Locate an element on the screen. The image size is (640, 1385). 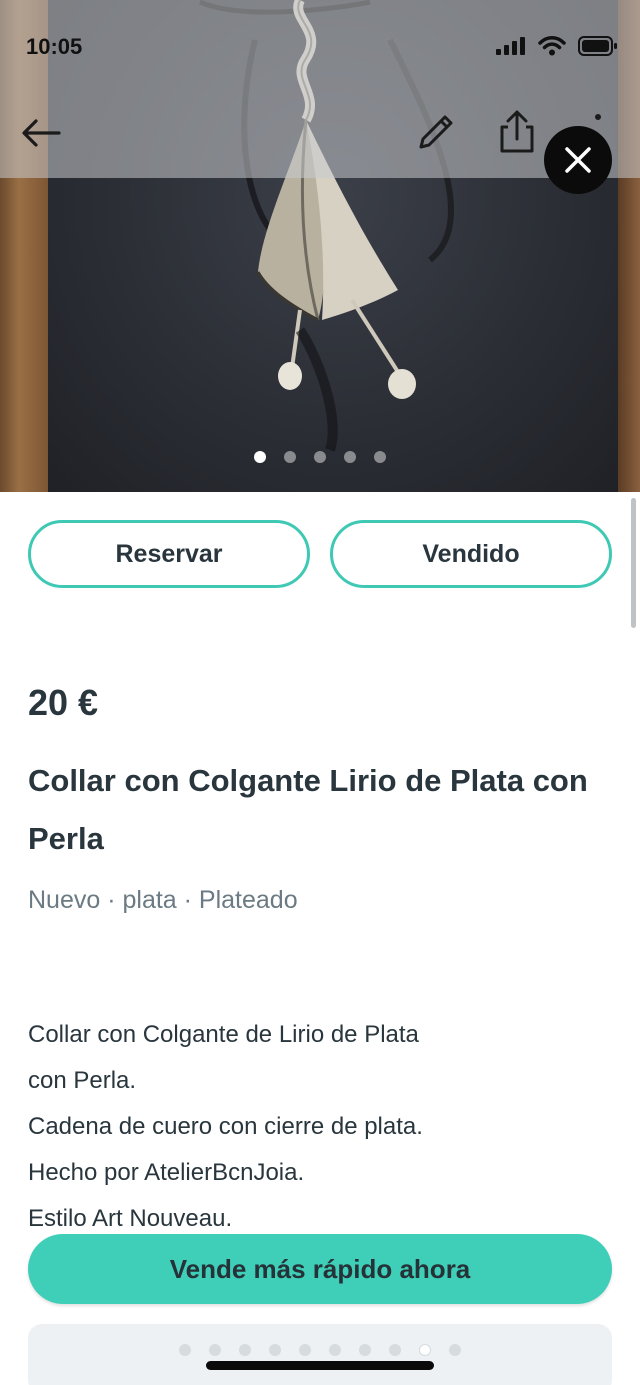
status-time: 10:05 is located at coordinates (54, 46).